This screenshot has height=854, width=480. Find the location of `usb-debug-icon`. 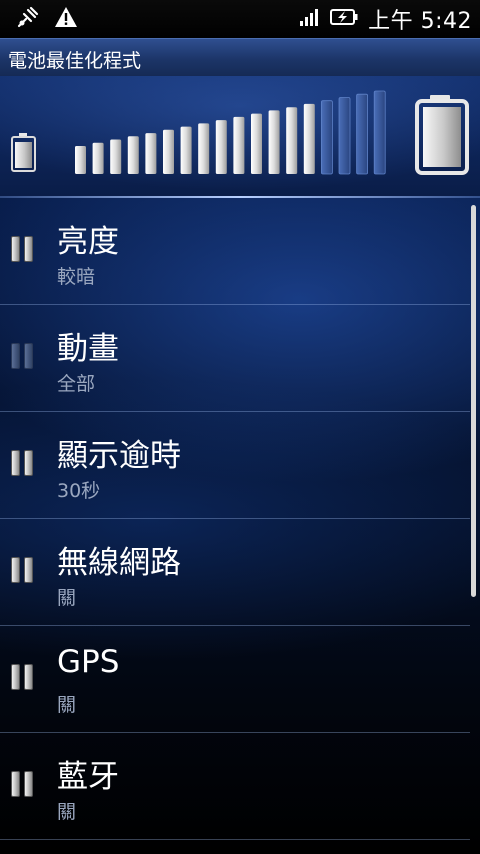

usb-debug-icon is located at coordinates (28, 19).